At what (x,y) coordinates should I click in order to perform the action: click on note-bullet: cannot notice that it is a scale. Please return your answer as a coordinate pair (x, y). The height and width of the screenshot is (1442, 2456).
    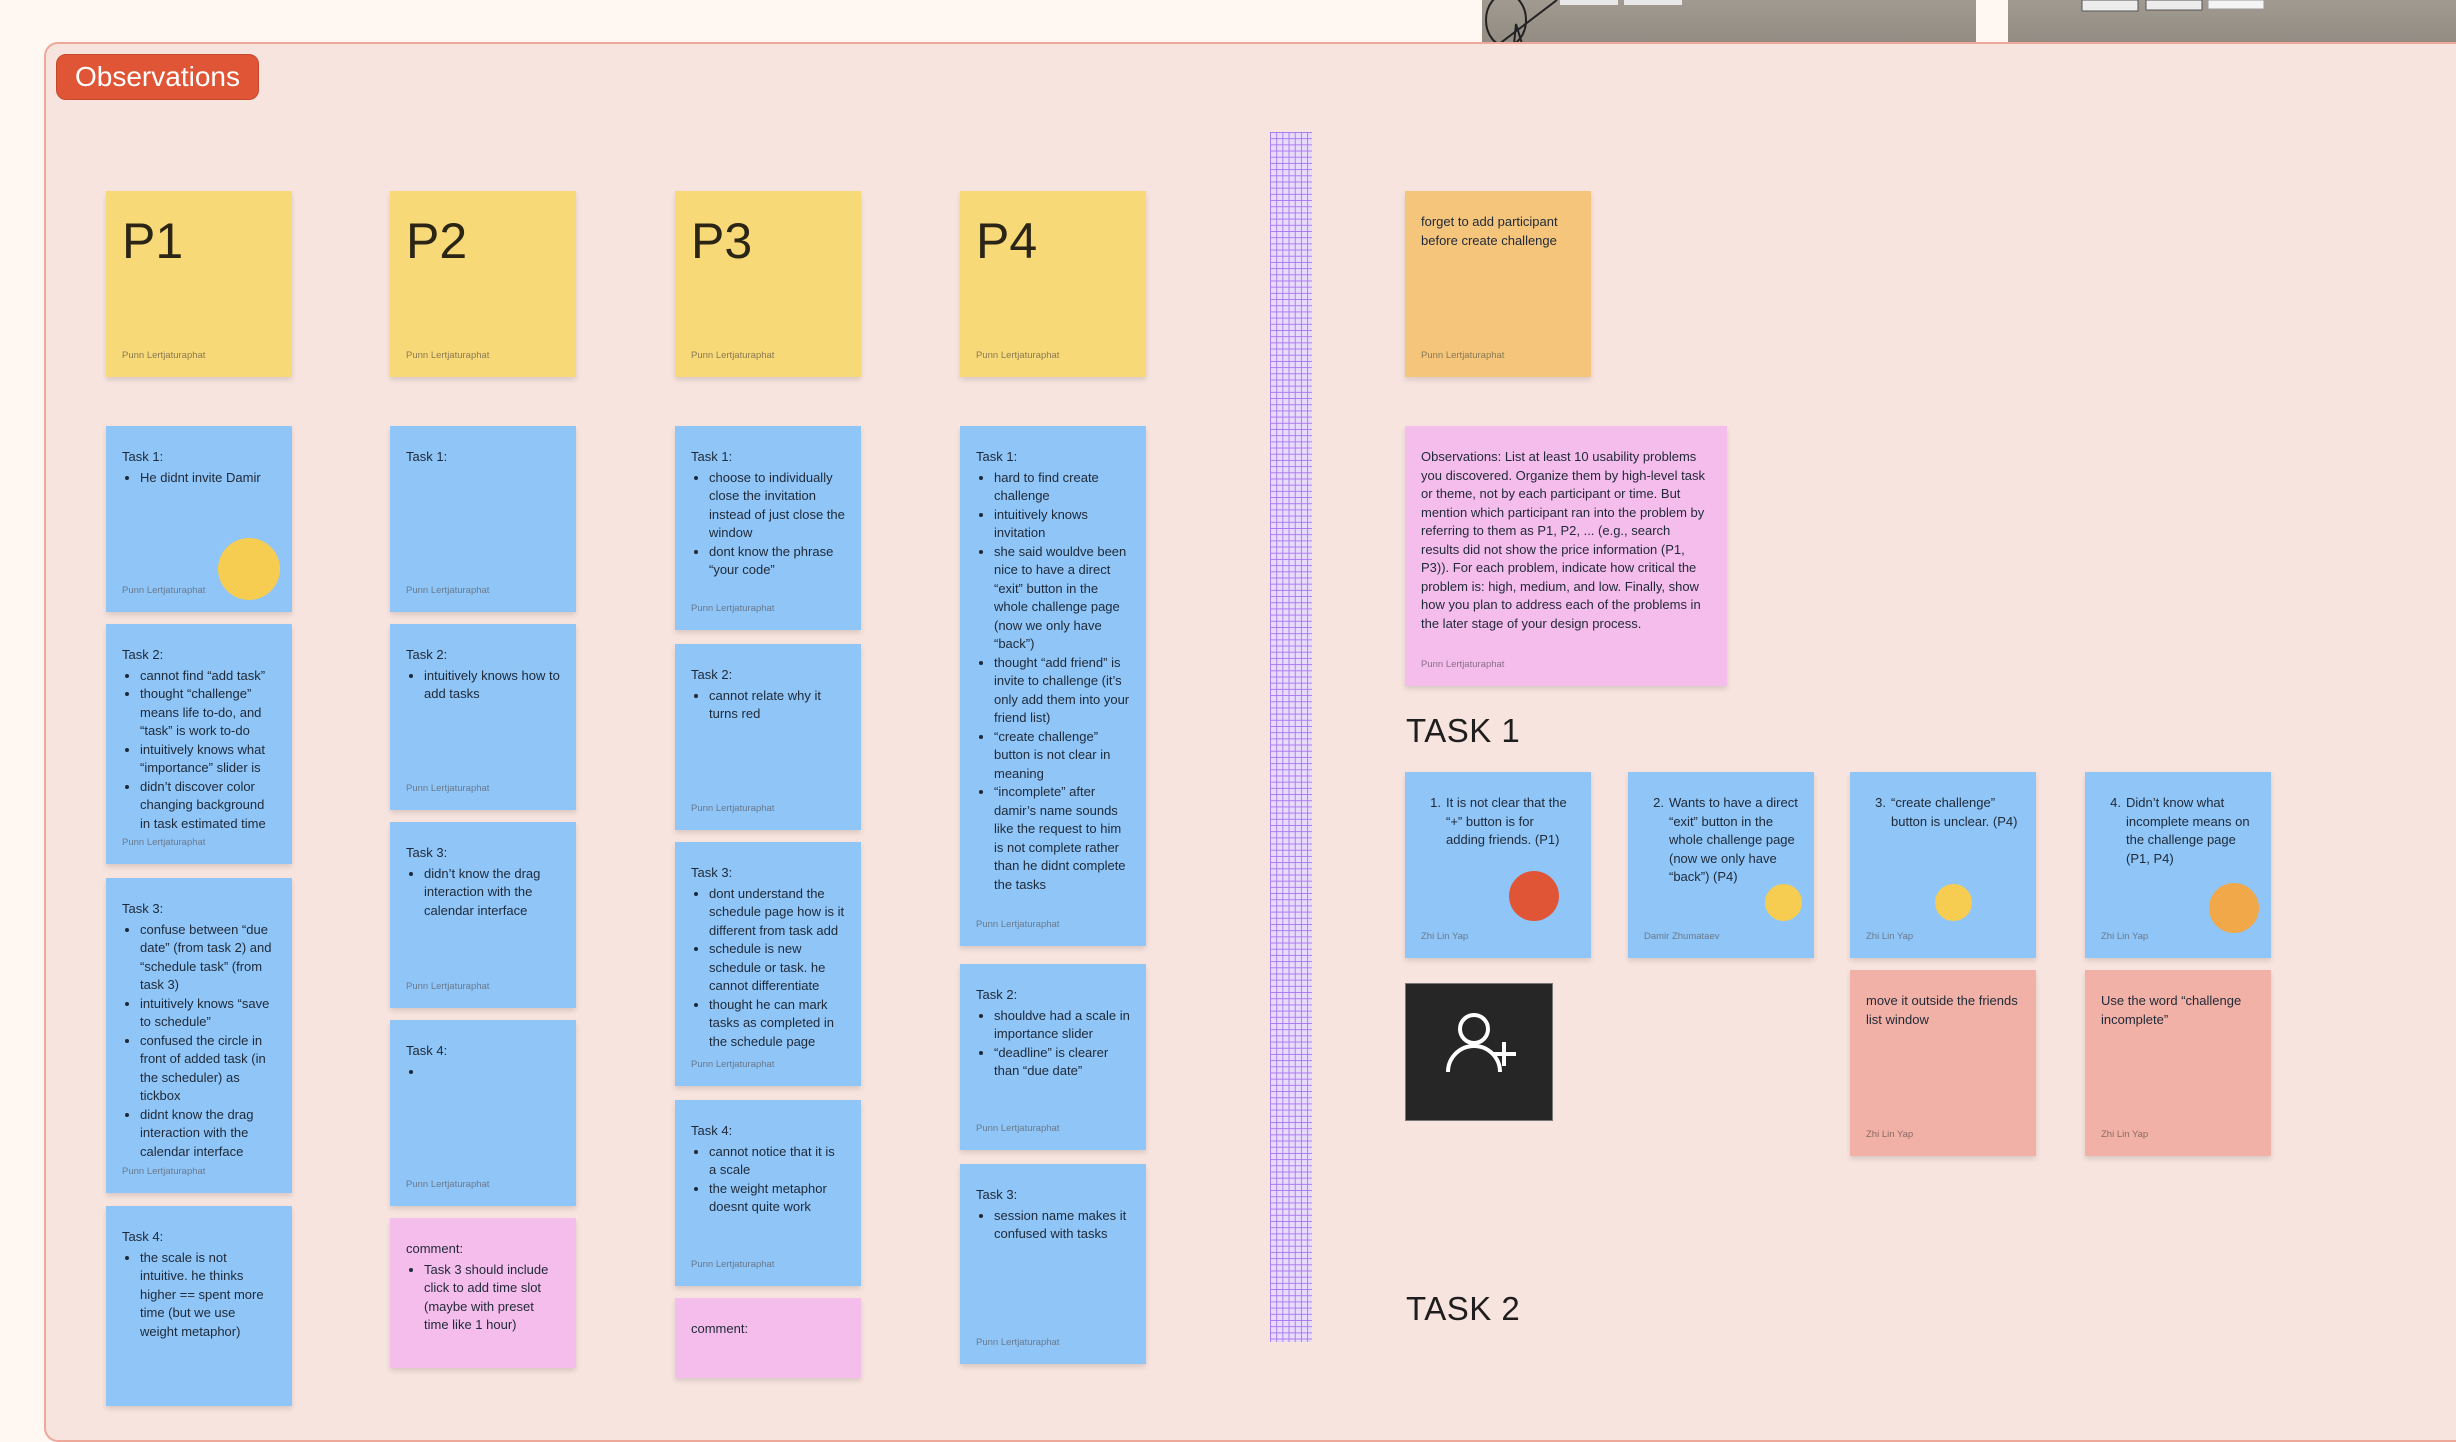
    Looking at the image, I should click on (777, 1161).